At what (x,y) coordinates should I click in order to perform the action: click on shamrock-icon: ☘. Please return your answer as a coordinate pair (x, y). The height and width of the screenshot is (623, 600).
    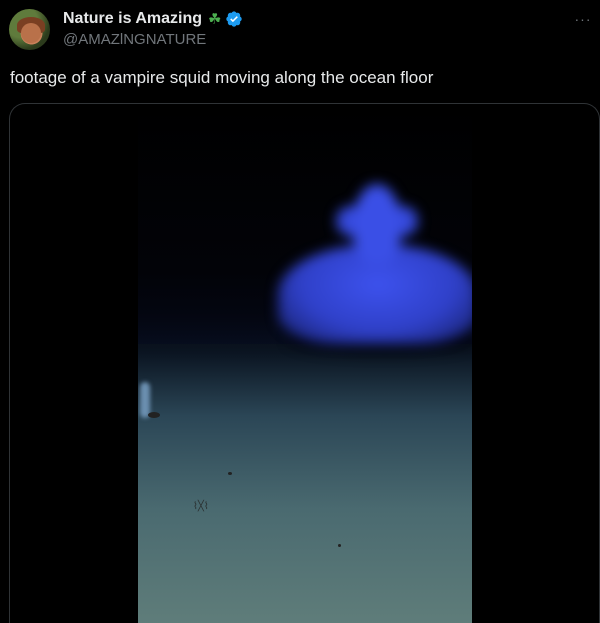
    Looking at the image, I should click on (215, 19).